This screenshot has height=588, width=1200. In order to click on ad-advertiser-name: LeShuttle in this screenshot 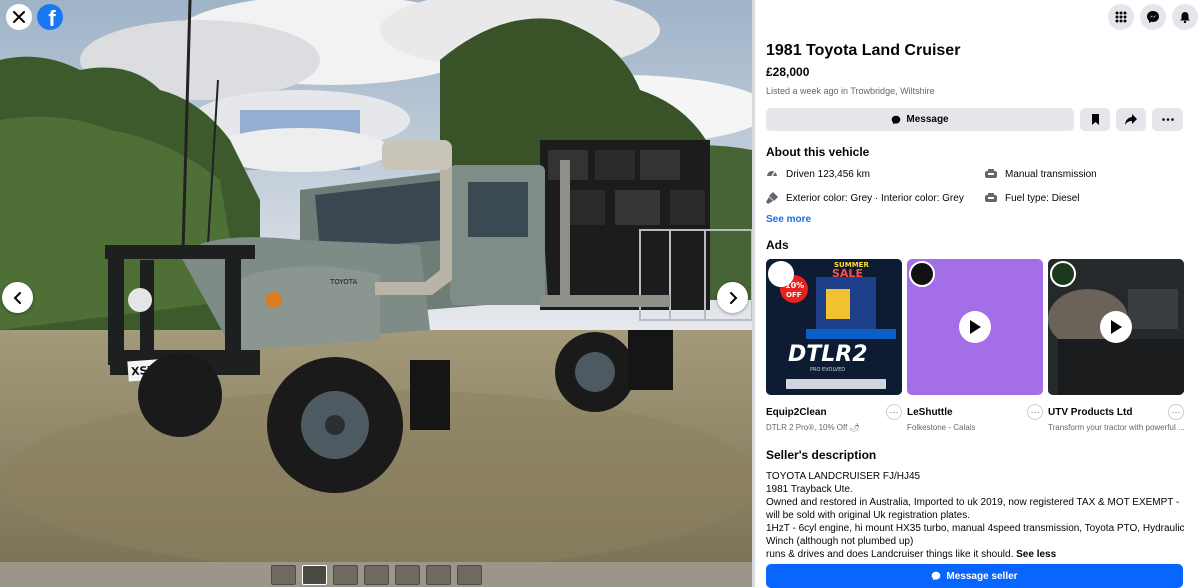, I will do `click(930, 412)`.